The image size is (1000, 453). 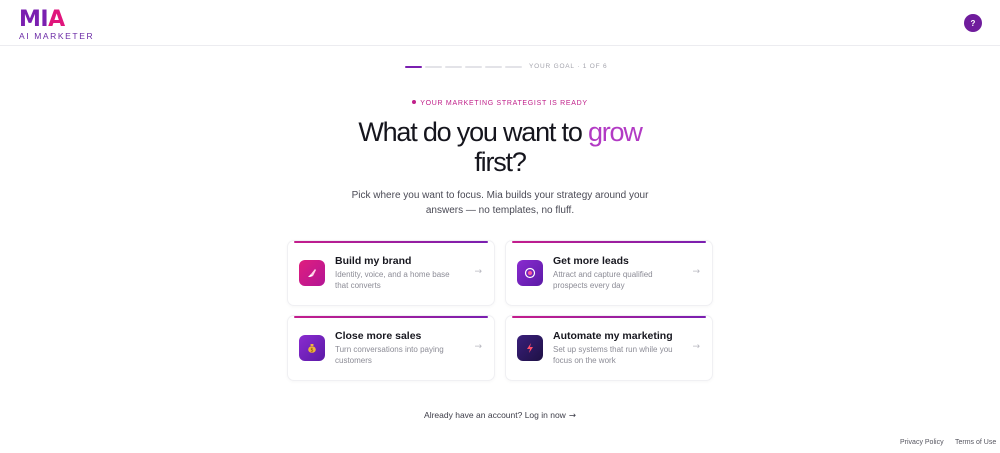 I want to click on top-bar: MIA AI MARKETER ?, so click(x=500, y=23).